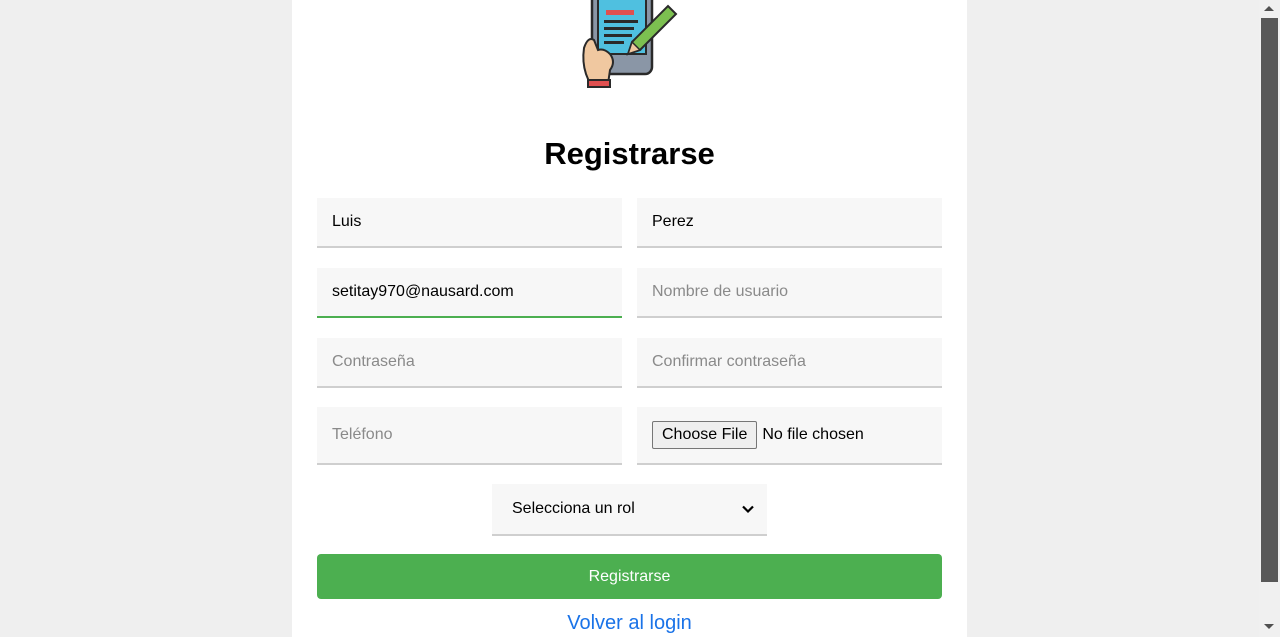 This screenshot has width=1280, height=637. Describe the element at coordinates (469, 436) in the screenshot. I see `phone-input` at that location.